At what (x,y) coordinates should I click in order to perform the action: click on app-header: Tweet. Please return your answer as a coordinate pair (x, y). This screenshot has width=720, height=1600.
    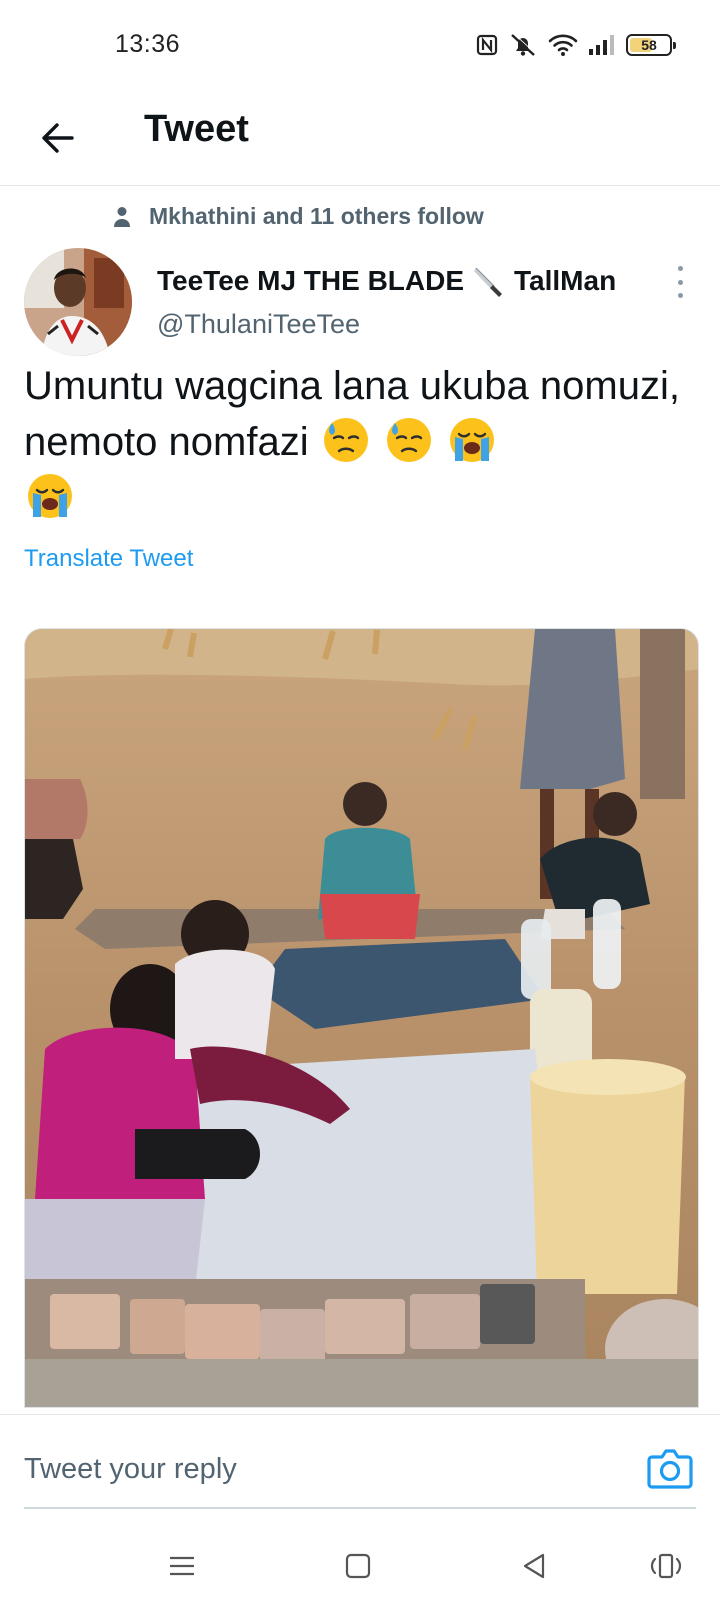
    Looking at the image, I should click on (360, 138).